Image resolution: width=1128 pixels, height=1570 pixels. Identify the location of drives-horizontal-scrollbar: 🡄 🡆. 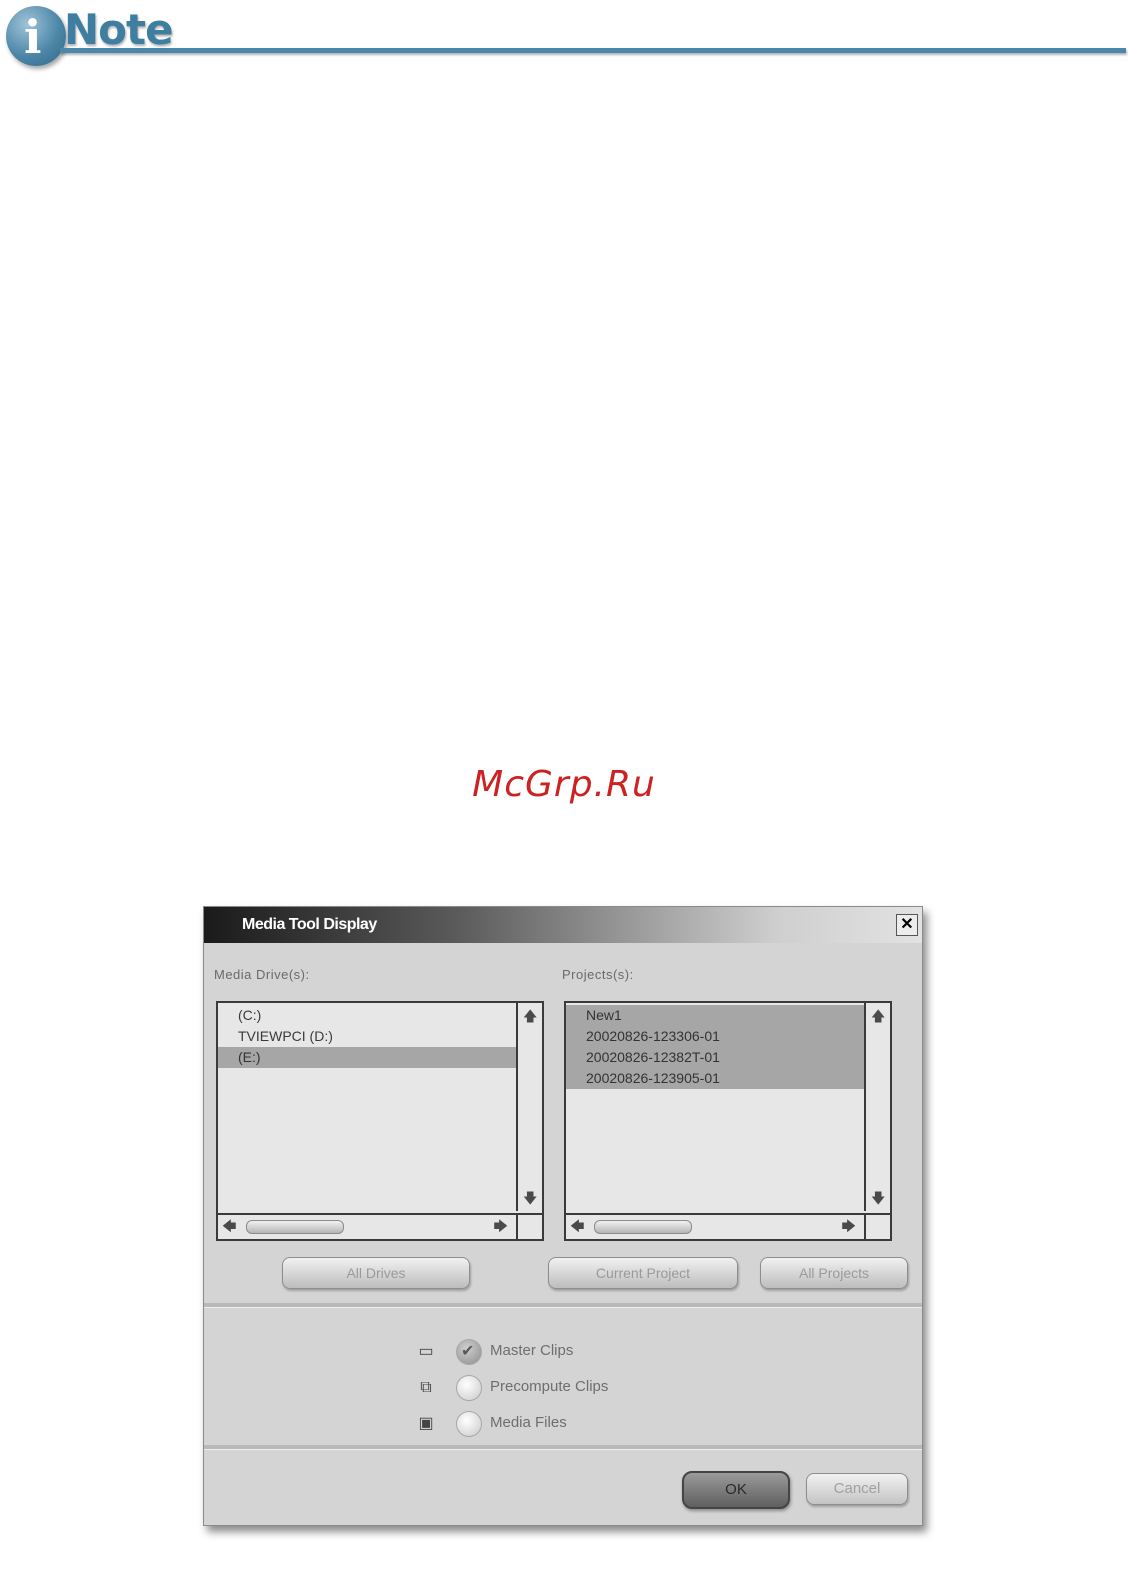
(367, 1226).